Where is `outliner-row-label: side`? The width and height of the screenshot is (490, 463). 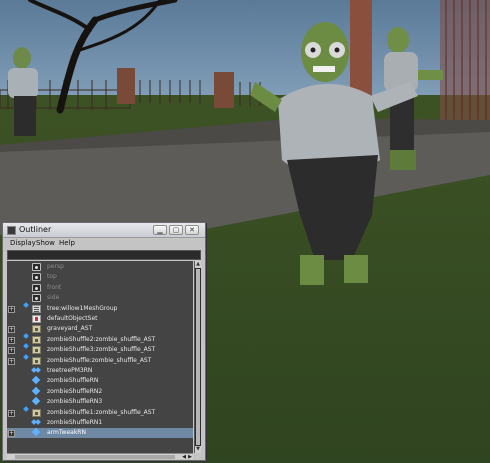 outliner-row-label: side is located at coordinates (53, 298).